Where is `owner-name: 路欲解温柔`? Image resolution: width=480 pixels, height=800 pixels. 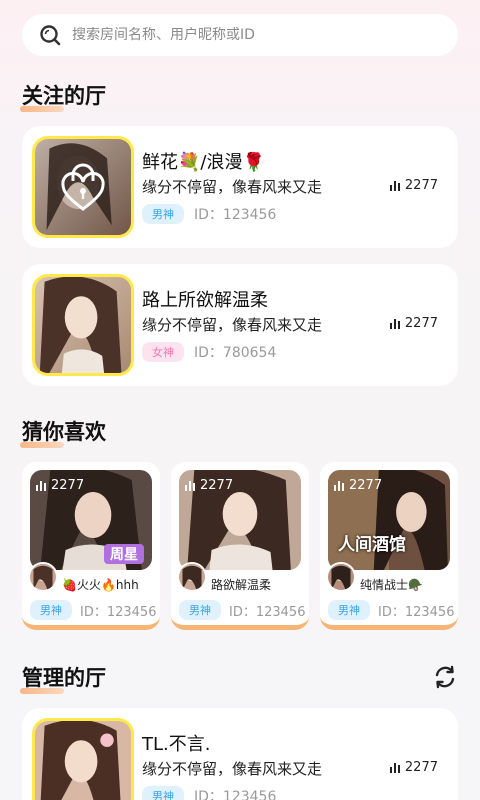 owner-name: 路欲解温柔 is located at coordinates (241, 585).